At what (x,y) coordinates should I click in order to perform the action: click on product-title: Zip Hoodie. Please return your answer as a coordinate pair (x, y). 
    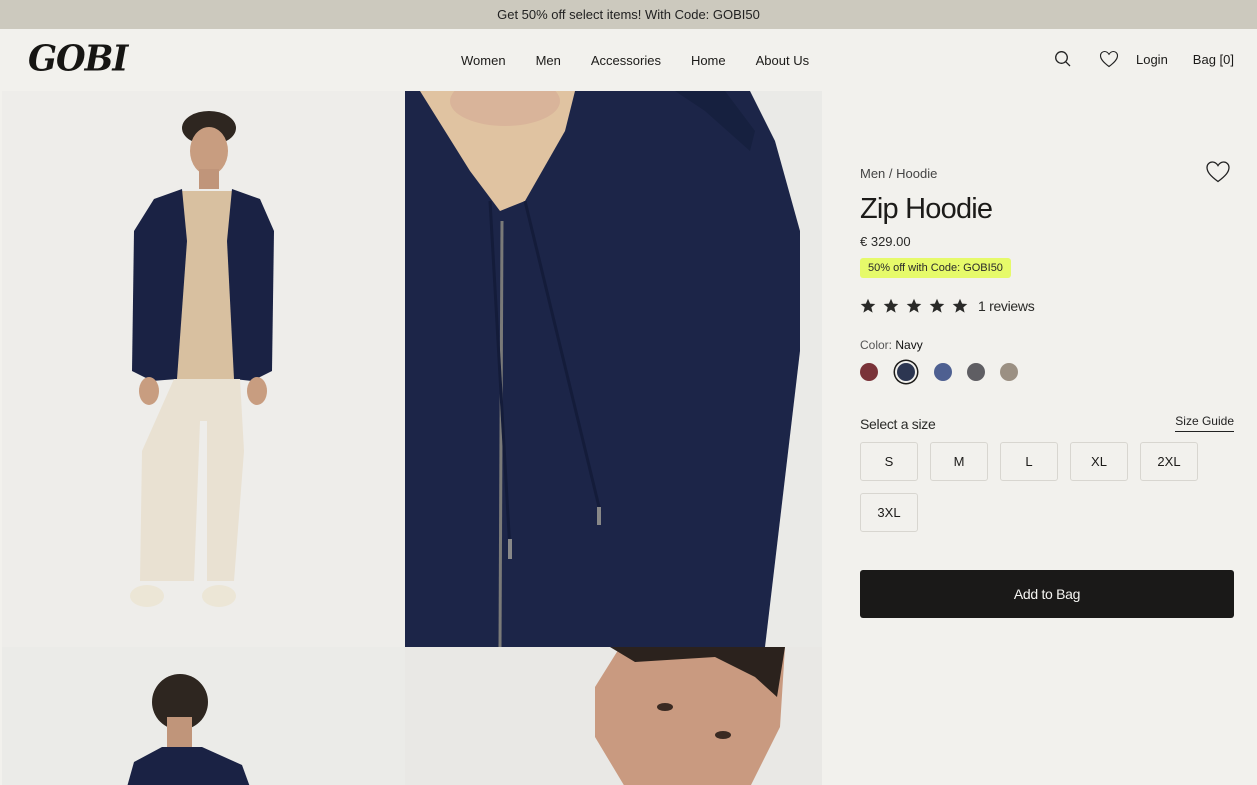
    Looking at the image, I should click on (926, 209).